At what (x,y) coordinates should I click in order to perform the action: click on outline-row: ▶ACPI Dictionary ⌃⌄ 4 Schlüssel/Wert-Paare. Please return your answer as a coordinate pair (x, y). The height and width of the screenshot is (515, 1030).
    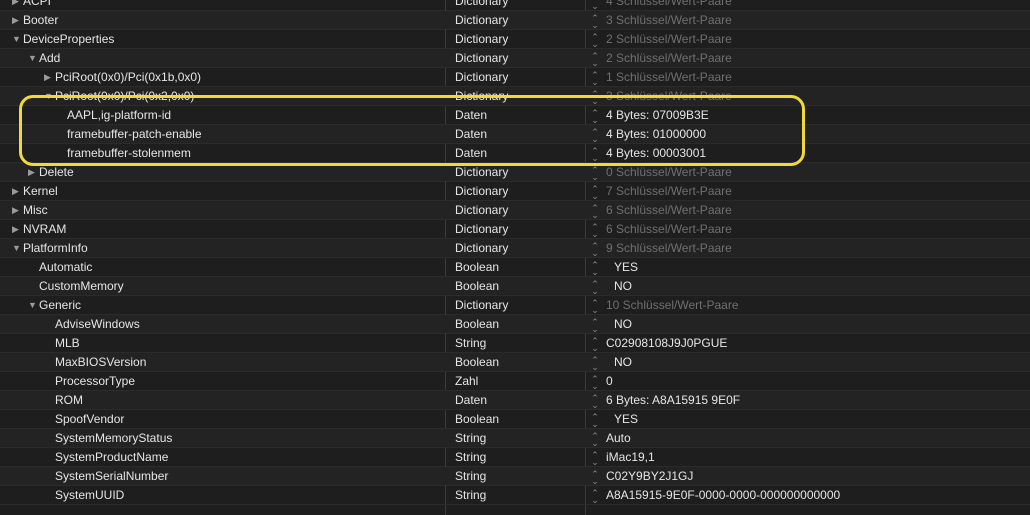
    Looking at the image, I should click on (515, 5).